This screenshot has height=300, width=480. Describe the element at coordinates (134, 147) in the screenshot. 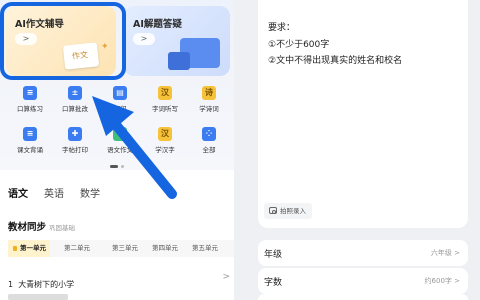

I see `pointer-arrow-icon` at that location.